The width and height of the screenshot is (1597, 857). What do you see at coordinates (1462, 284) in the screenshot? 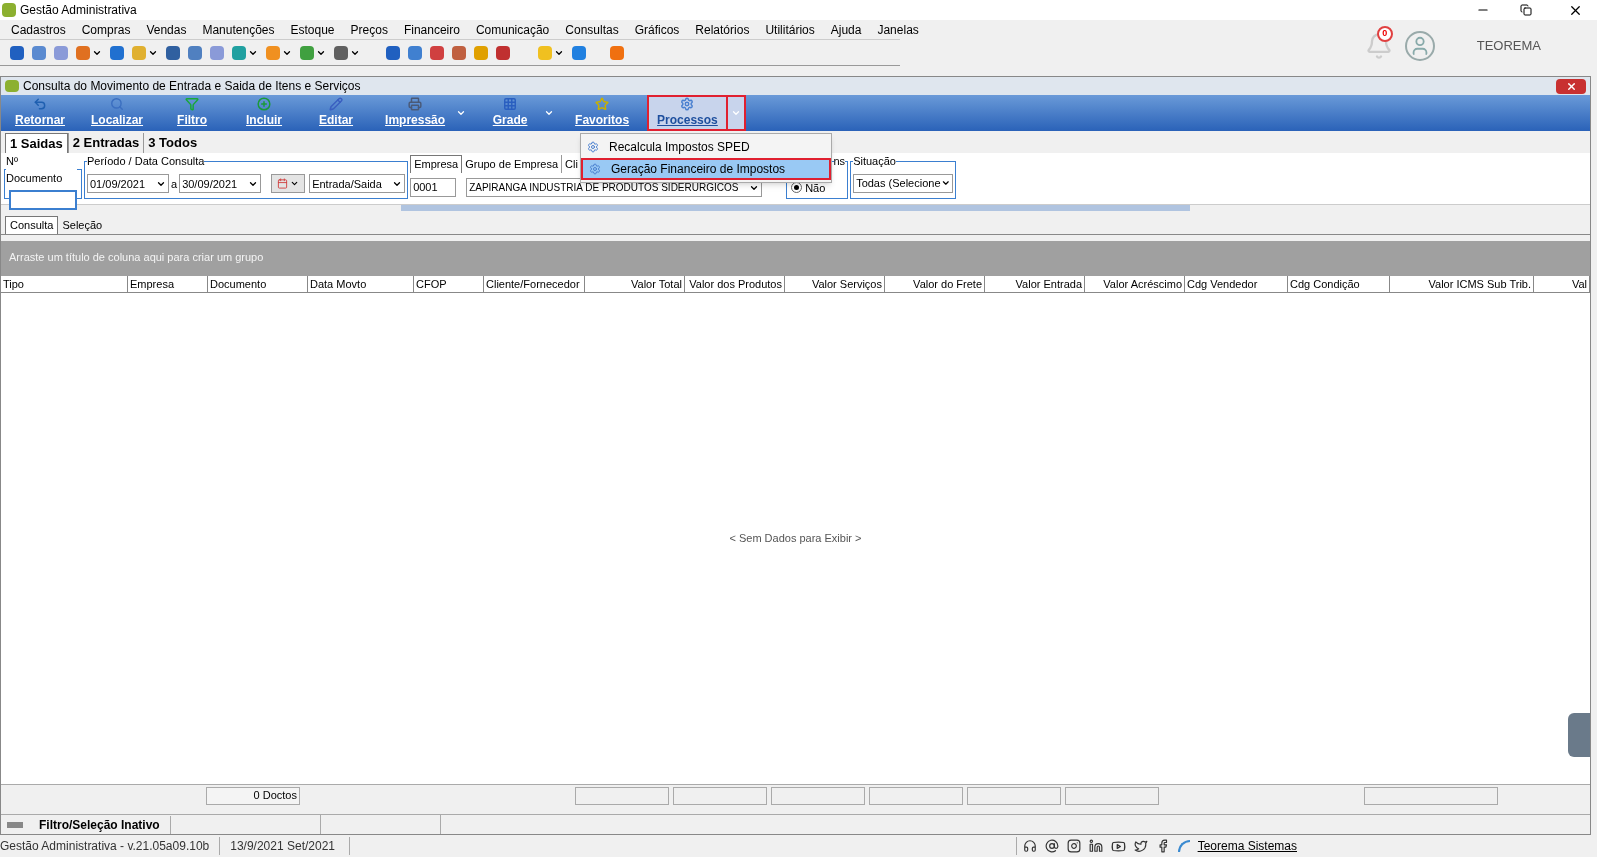
I see `column-header: Valor ICMS Sub Trib.` at bounding box center [1462, 284].